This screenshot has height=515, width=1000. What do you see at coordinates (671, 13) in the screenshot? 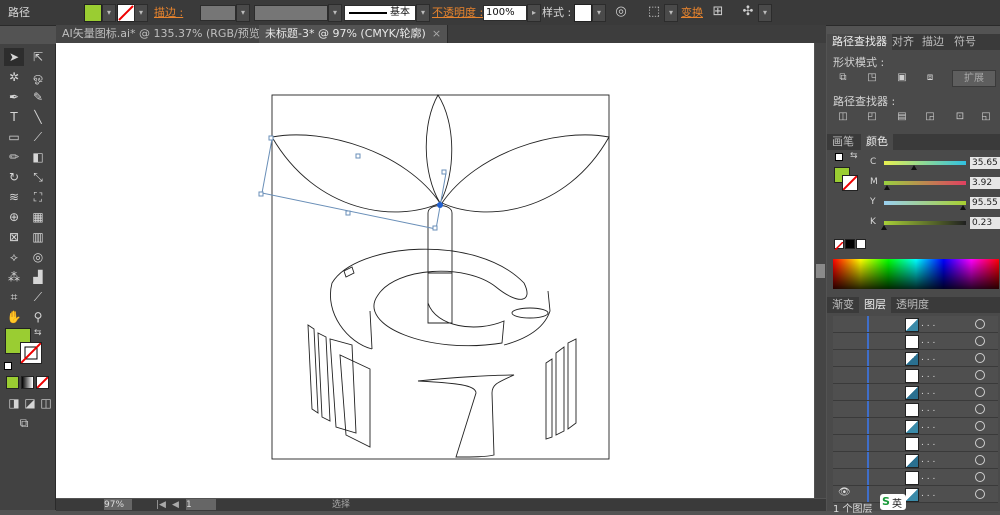
I see `align-dropdown: ▾` at bounding box center [671, 13].